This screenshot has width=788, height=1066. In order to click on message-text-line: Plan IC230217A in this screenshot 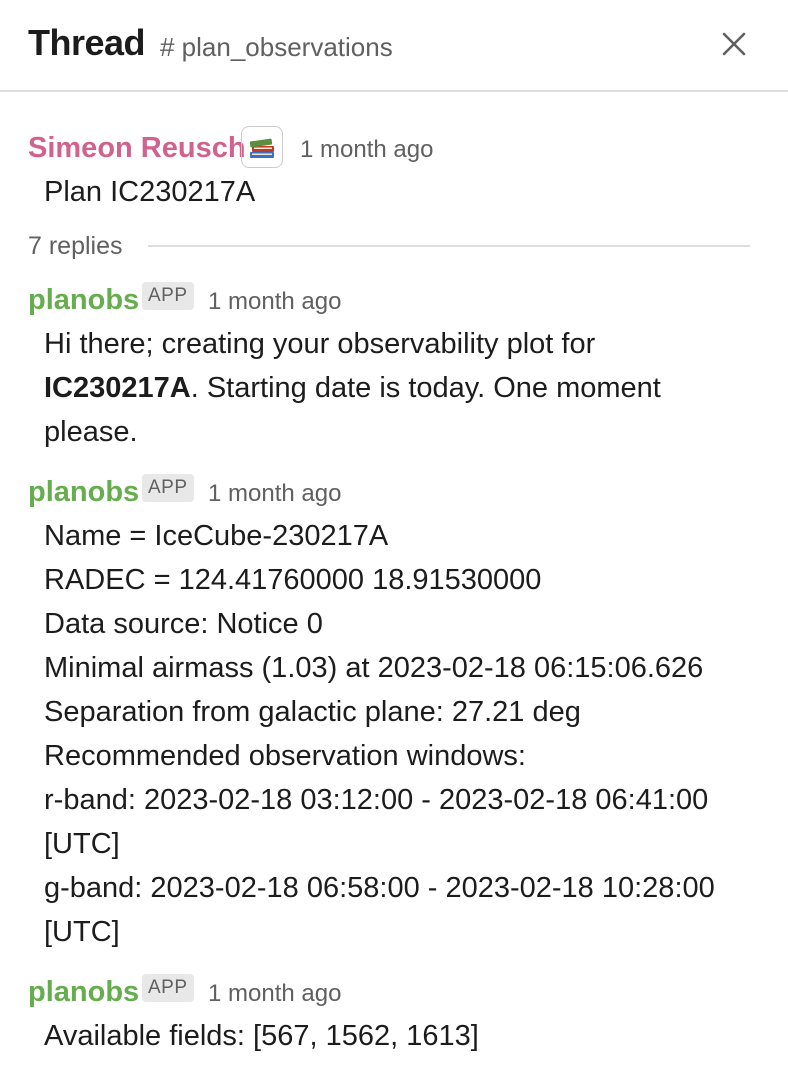, I will do `click(150, 192)`.